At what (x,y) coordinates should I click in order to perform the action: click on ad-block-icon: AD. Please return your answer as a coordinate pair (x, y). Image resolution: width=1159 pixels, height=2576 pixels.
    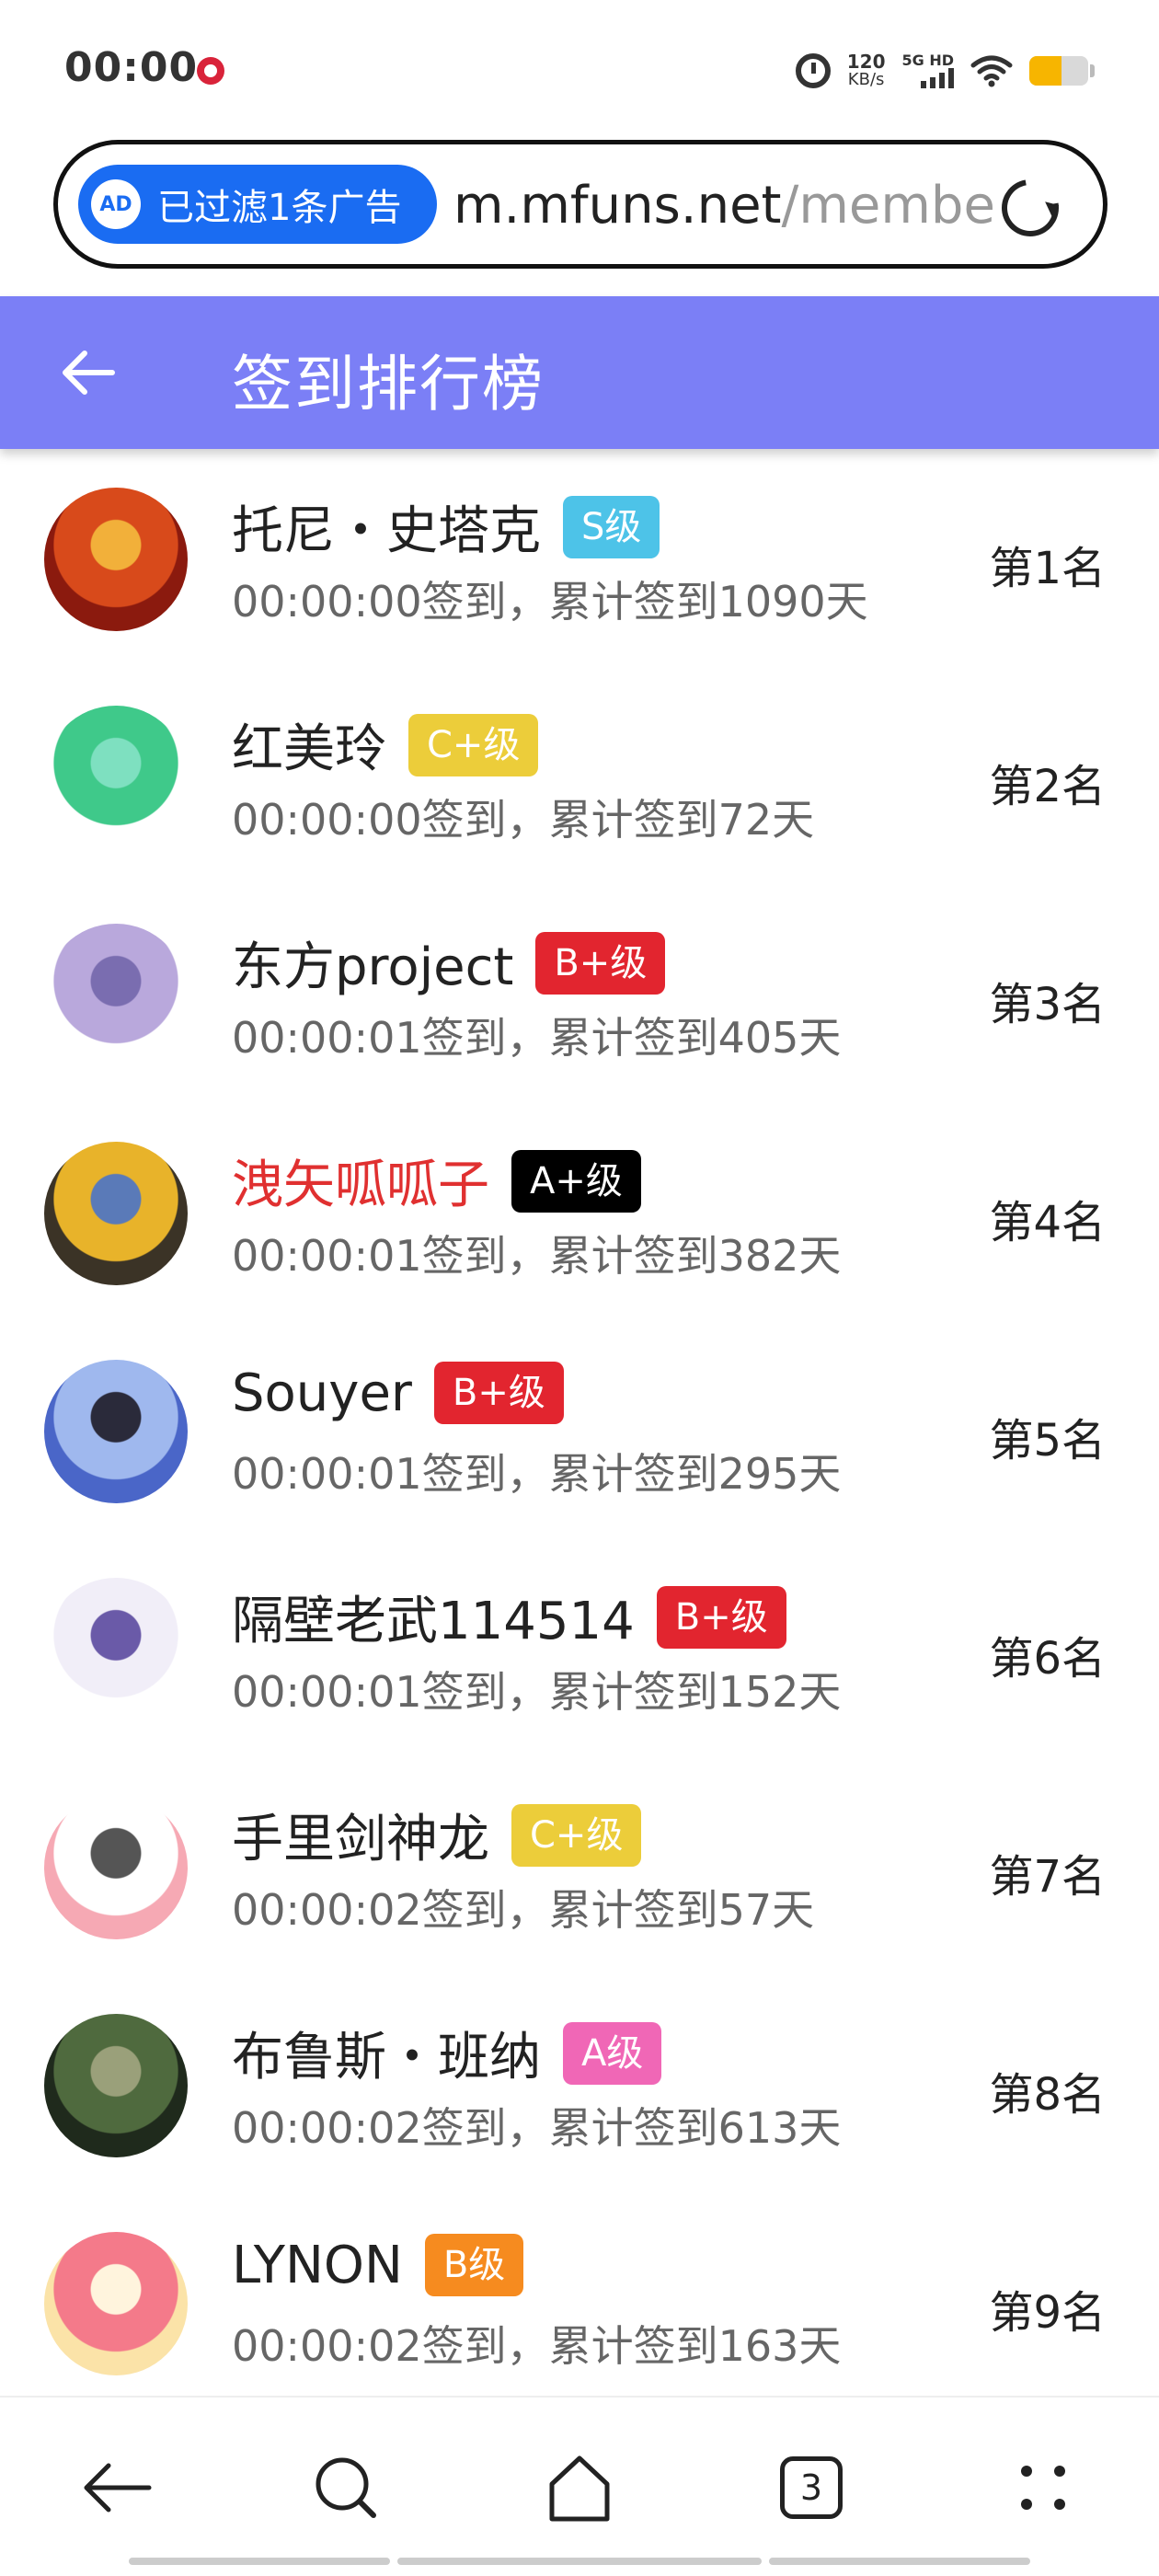
    Looking at the image, I should click on (116, 204).